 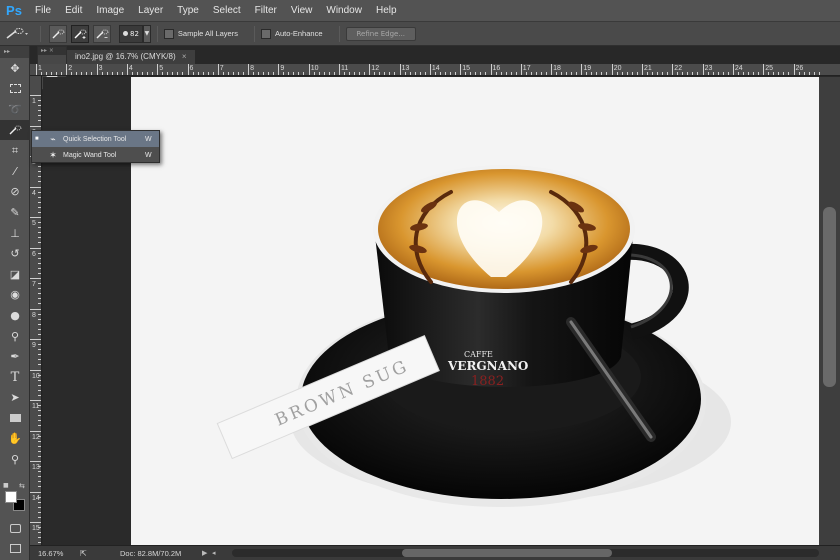 What do you see at coordinates (344, 11) in the screenshot?
I see `menu-window: Window` at bounding box center [344, 11].